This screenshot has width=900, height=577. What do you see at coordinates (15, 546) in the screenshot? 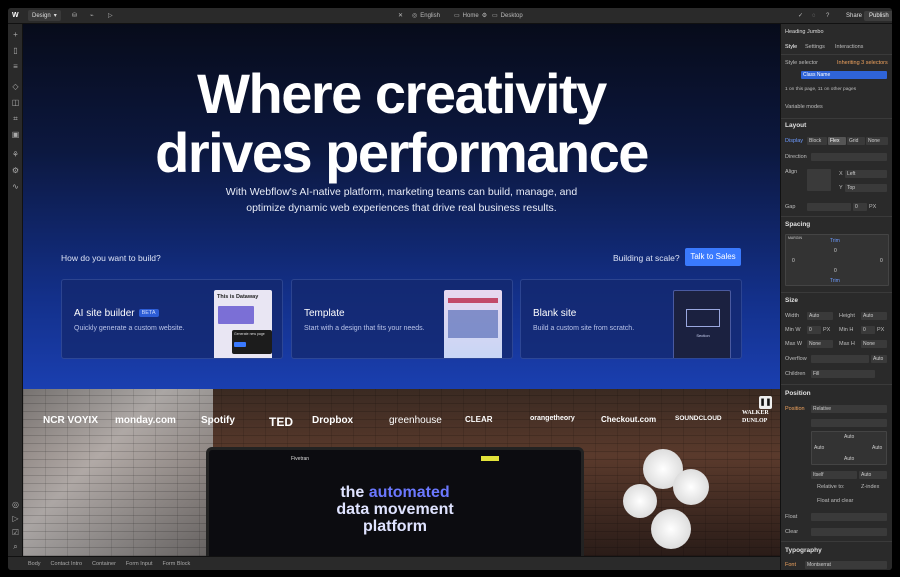
I see `search-icon: ⌕` at bounding box center [15, 546].